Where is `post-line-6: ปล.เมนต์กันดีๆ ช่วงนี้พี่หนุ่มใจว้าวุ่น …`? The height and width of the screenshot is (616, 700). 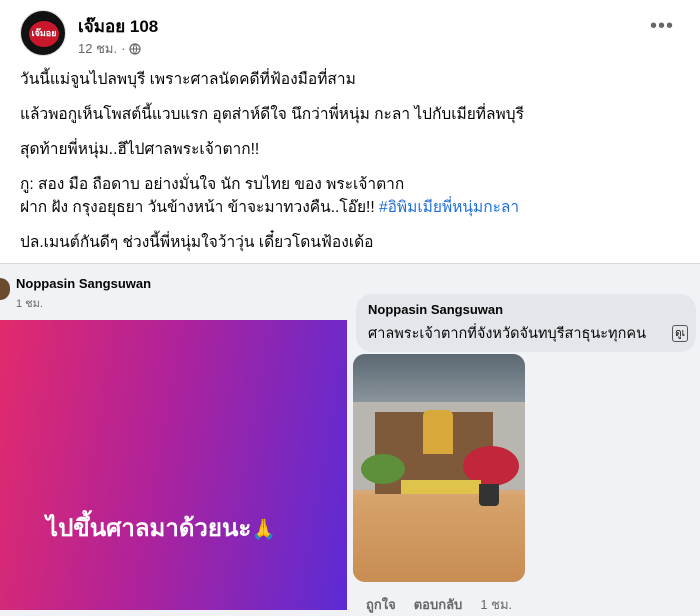 post-line-6: ปล.เมนต์กันดีๆ ช่วงนี้พี่หนุ่มใจว้าวุ่น … is located at coordinates (197, 242).